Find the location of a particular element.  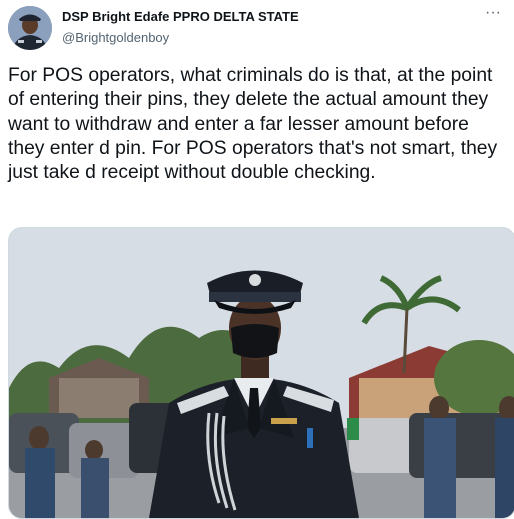

more-horizontal-icon: ··· is located at coordinates (493, 14).